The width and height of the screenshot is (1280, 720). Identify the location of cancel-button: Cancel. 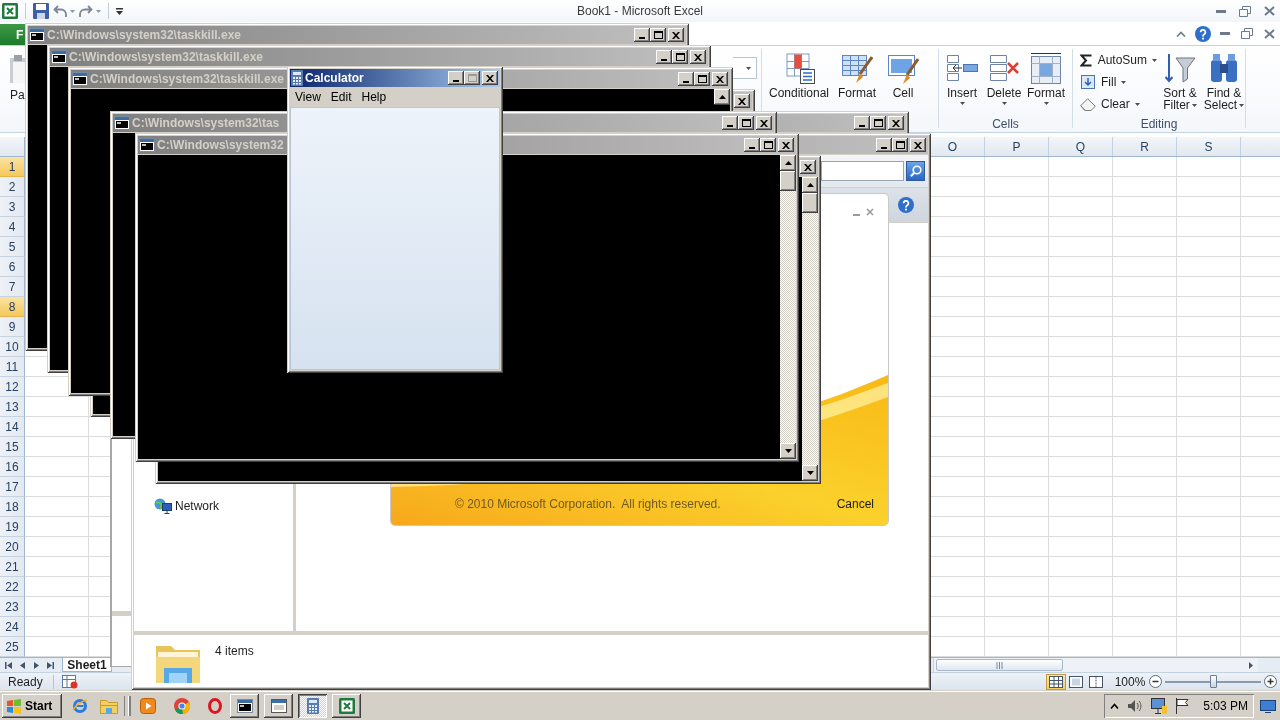
(855, 504).